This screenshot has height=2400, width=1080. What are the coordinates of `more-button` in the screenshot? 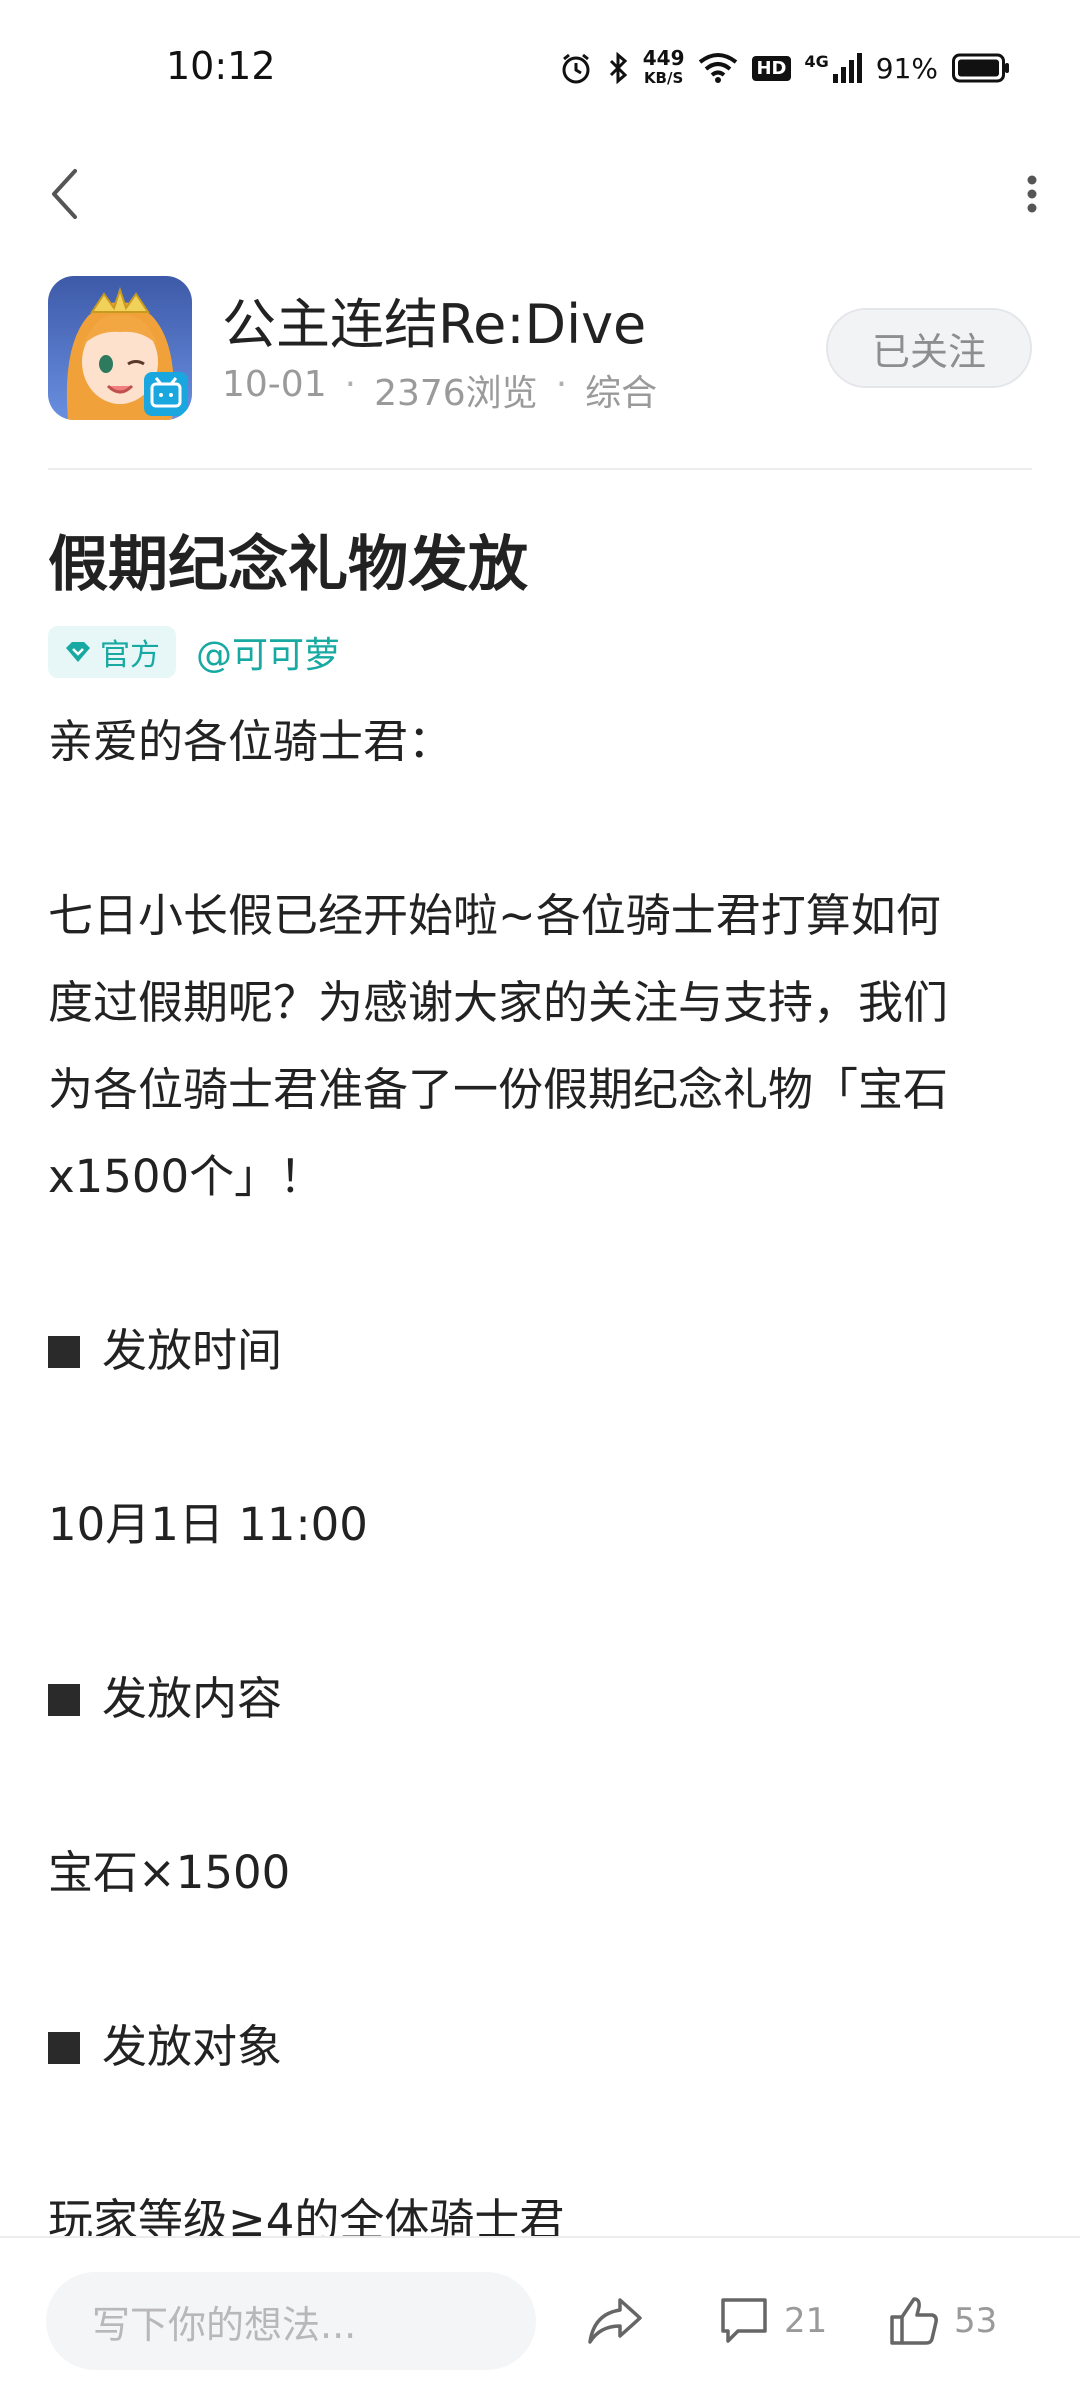 It's located at (1032, 194).